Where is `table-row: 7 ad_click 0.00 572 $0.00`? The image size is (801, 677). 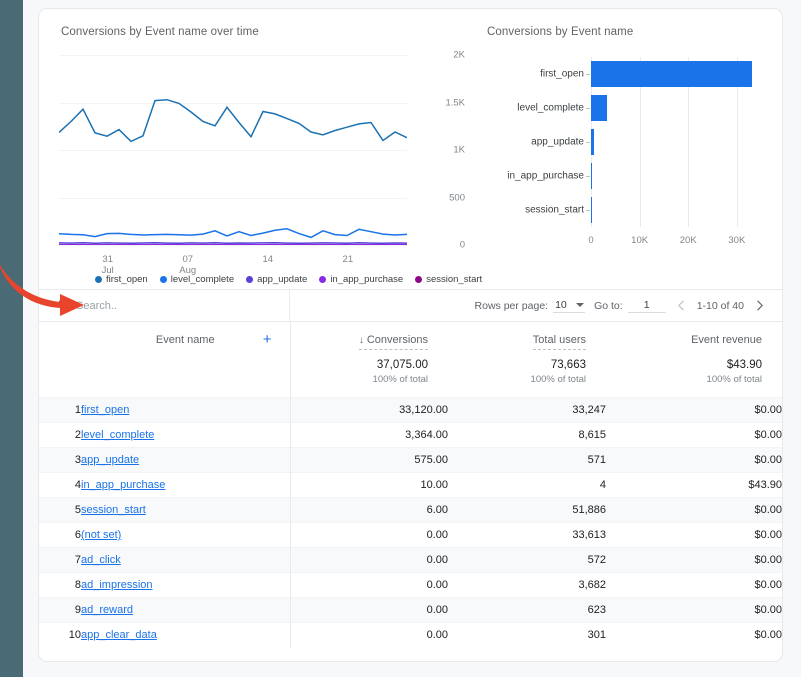
table-row: 7 ad_click 0.00 572 $0.00 is located at coordinates (410, 560).